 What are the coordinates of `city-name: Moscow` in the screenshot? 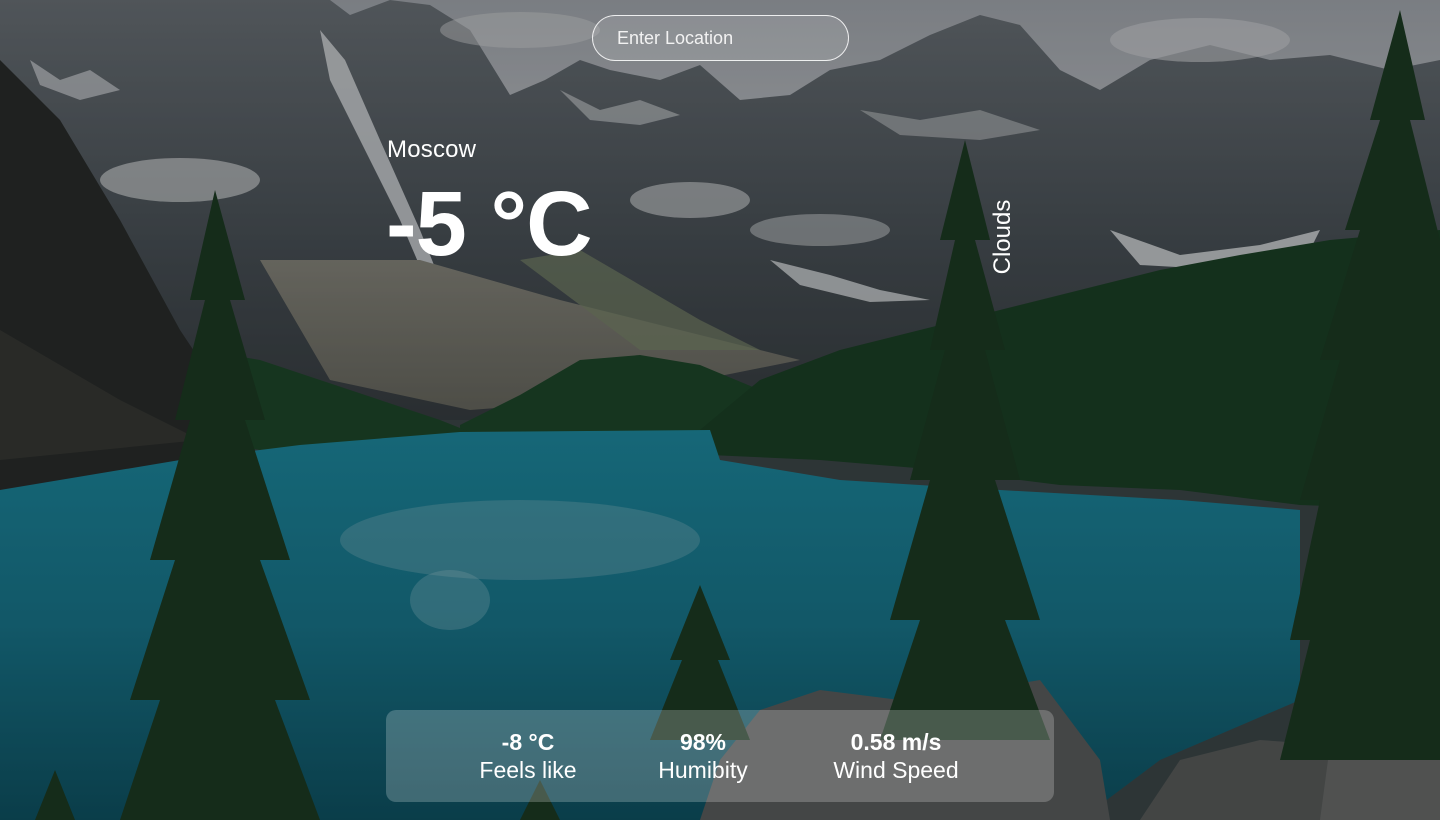 It's located at (432, 149).